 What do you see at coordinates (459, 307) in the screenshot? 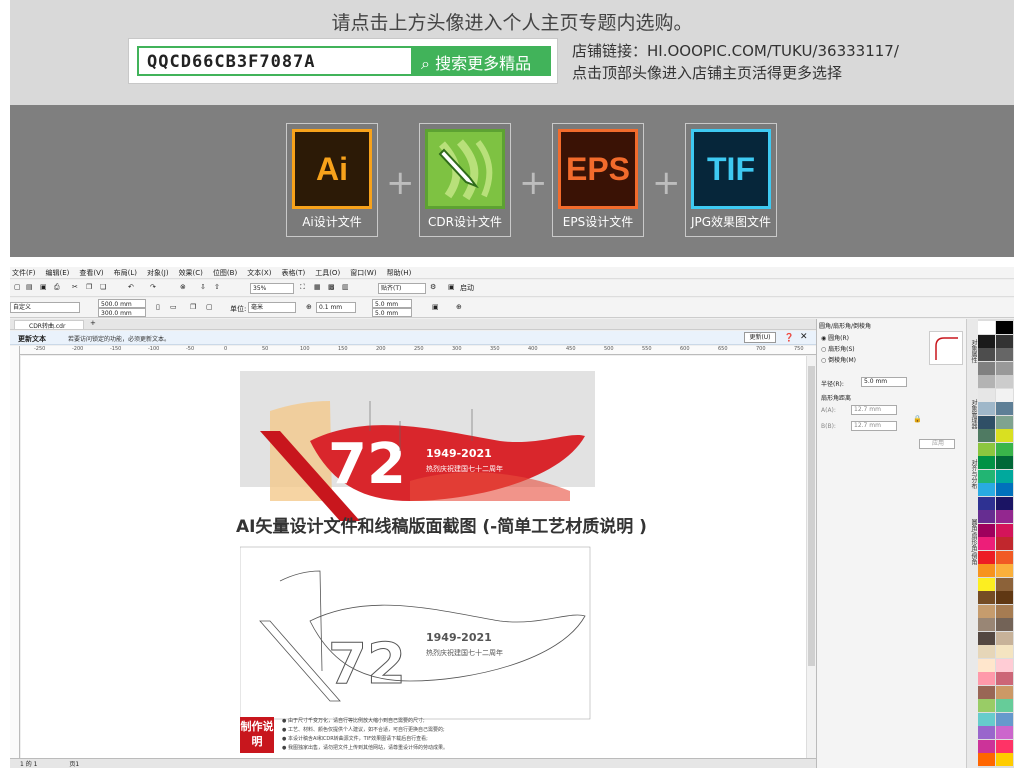
I see `add-icon: ⊕` at bounding box center [459, 307].